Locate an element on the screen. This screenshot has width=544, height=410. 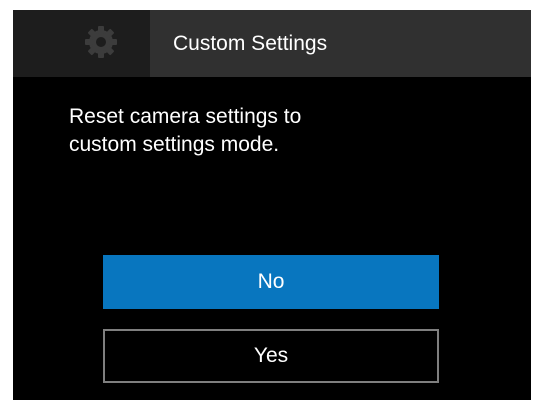
yes-button: Yes is located at coordinates (271, 356).